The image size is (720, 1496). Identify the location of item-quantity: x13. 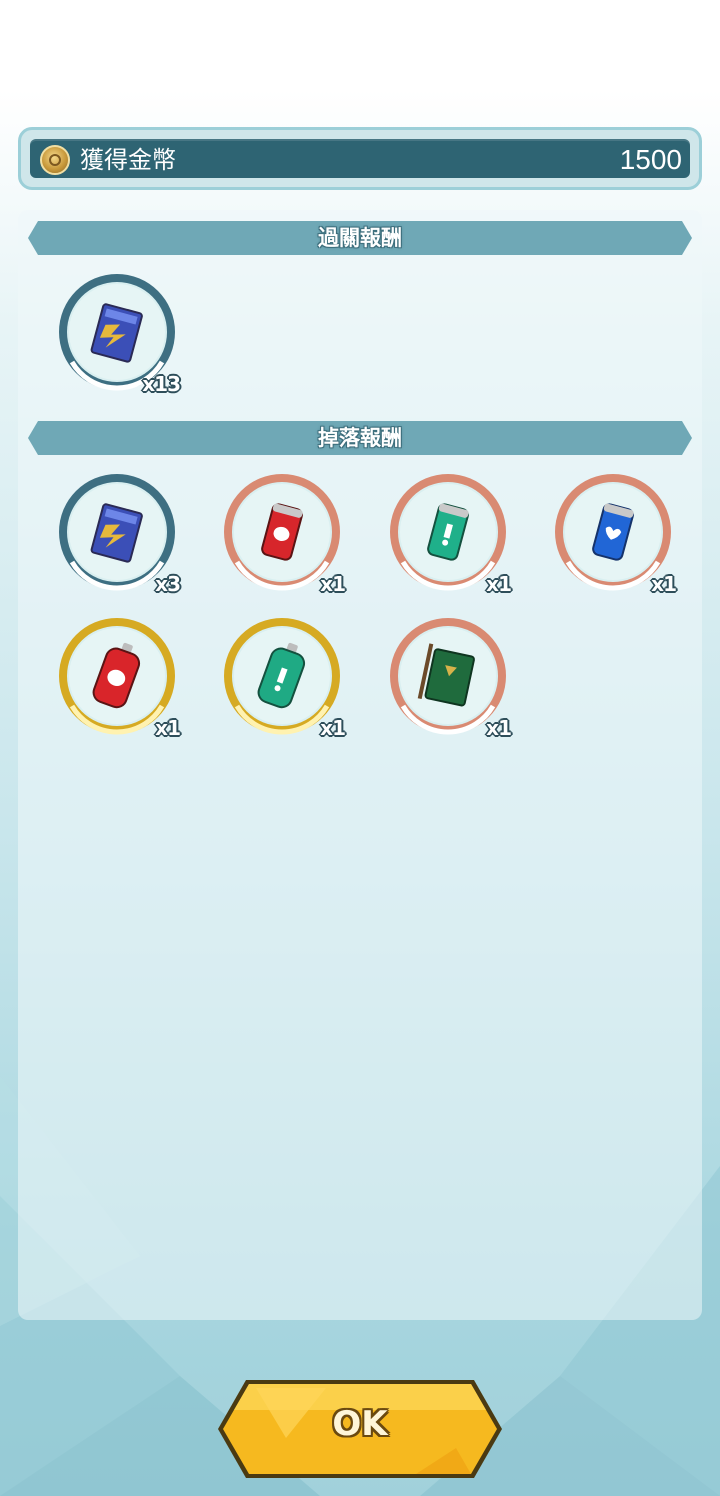
(161, 384).